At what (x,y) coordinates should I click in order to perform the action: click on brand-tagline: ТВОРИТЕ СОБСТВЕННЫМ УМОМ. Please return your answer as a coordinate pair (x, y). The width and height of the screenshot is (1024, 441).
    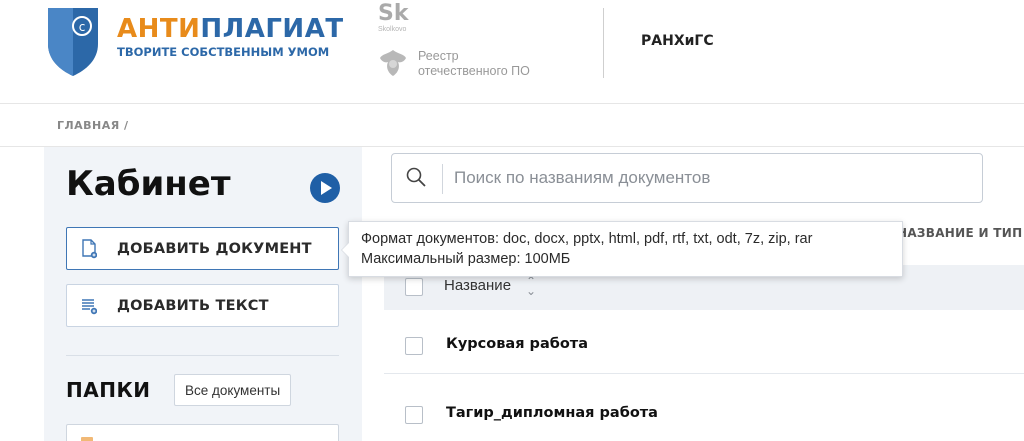
    Looking at the image, I should click on (223, 52).